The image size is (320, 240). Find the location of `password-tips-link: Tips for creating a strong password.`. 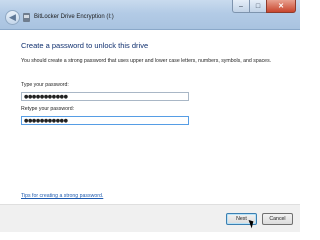

password-tips-link: Tips for creating a strong password. is located at coordinates (62, 196).